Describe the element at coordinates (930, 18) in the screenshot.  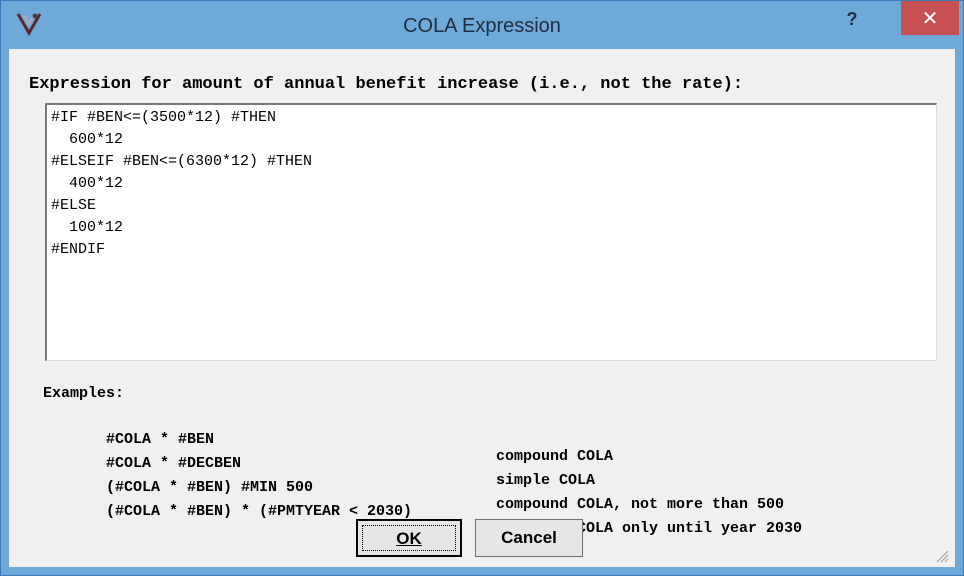
I see `close-button: ✕` at that location.